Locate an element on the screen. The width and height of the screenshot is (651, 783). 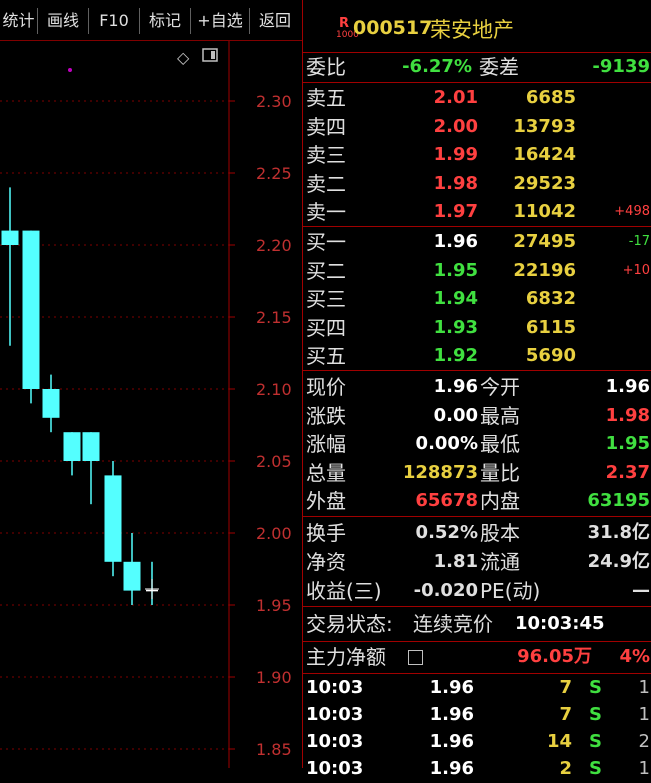
r-badge: R is located at coordinates (344, 23).